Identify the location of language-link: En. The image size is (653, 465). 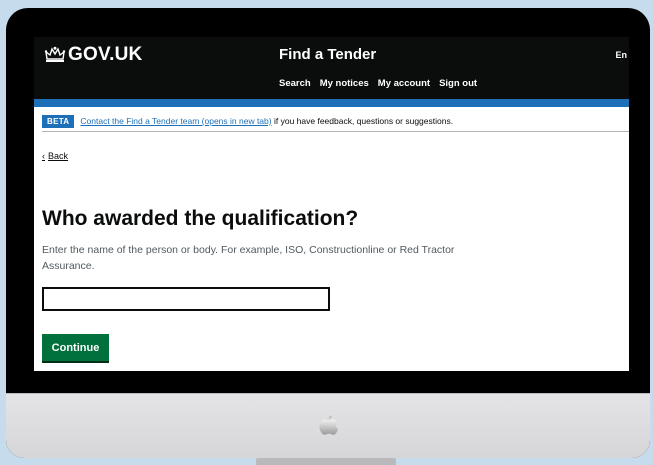
(621, 55).